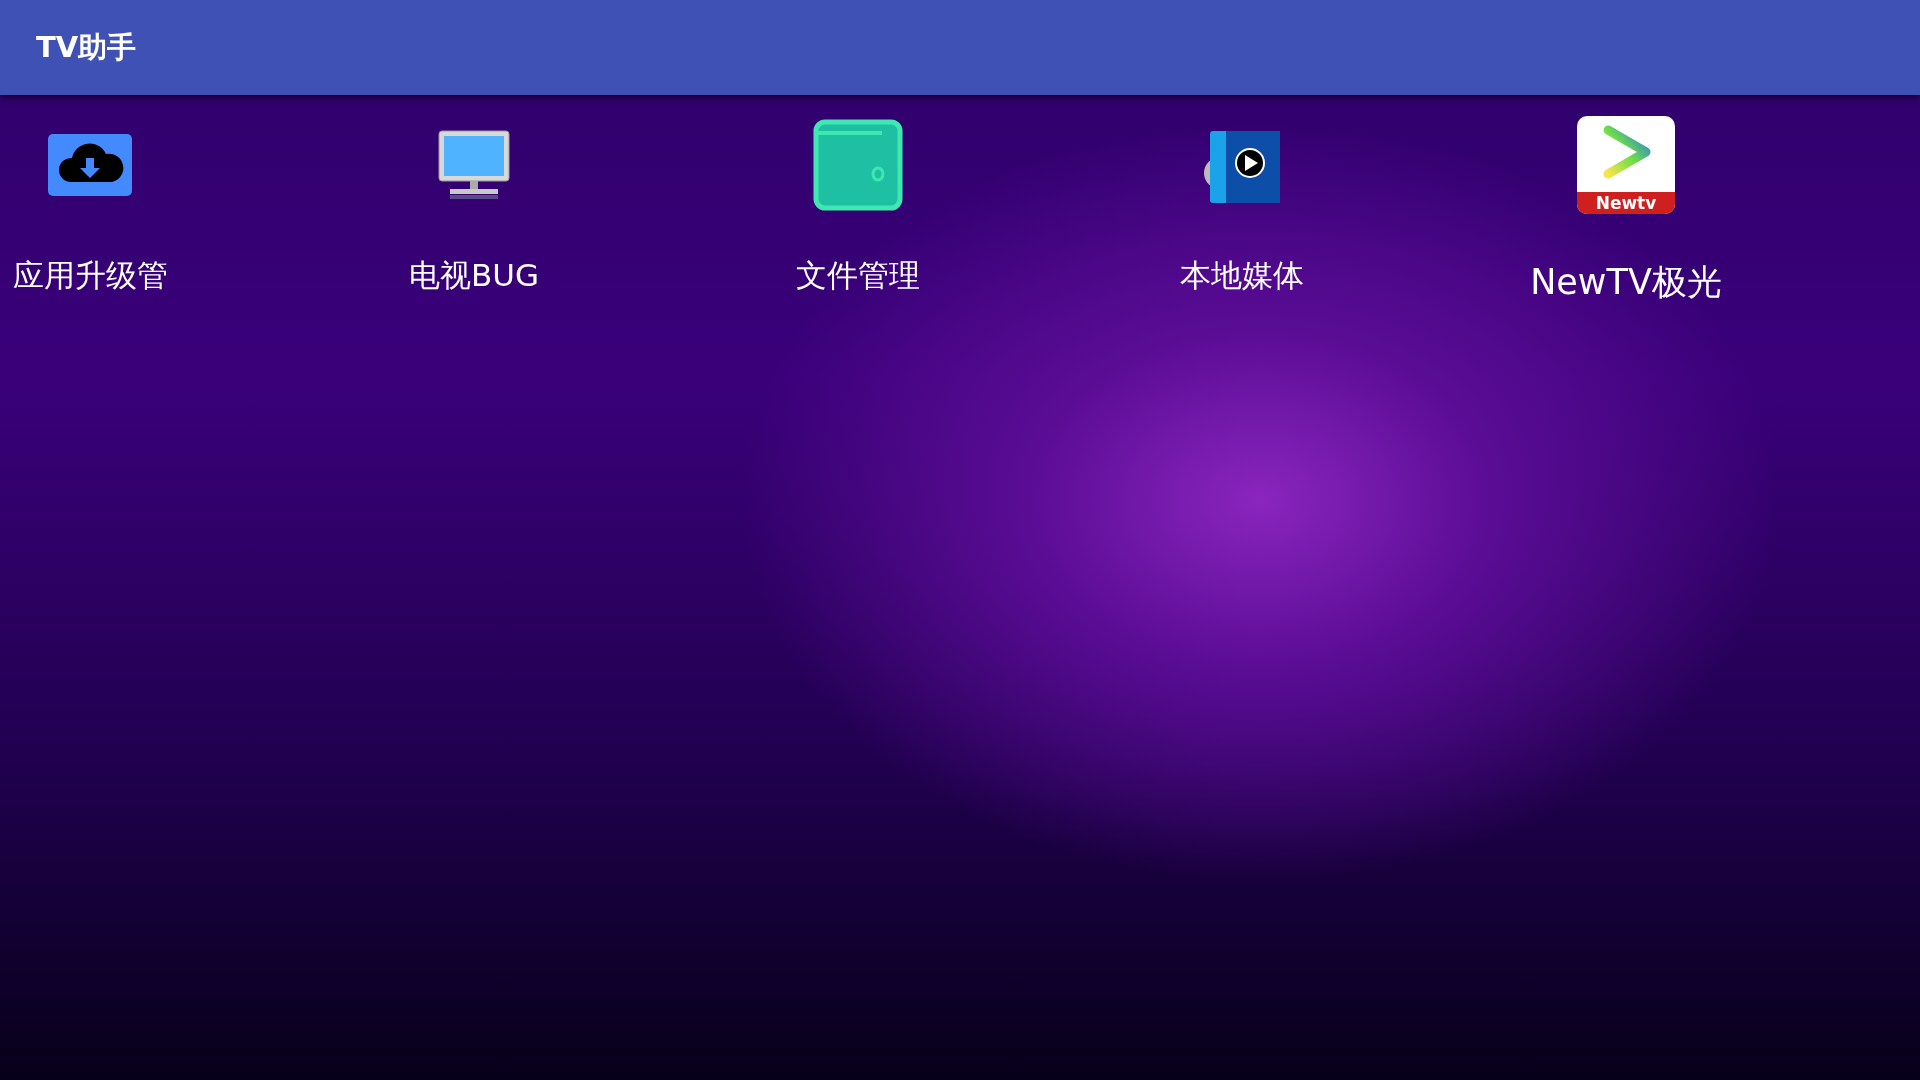 The width and height of the screenshot is (1920, 1080). Describe the element at coordinates (1626, 165) in the screenshot. I see `app-logo: Newtv` at that location.